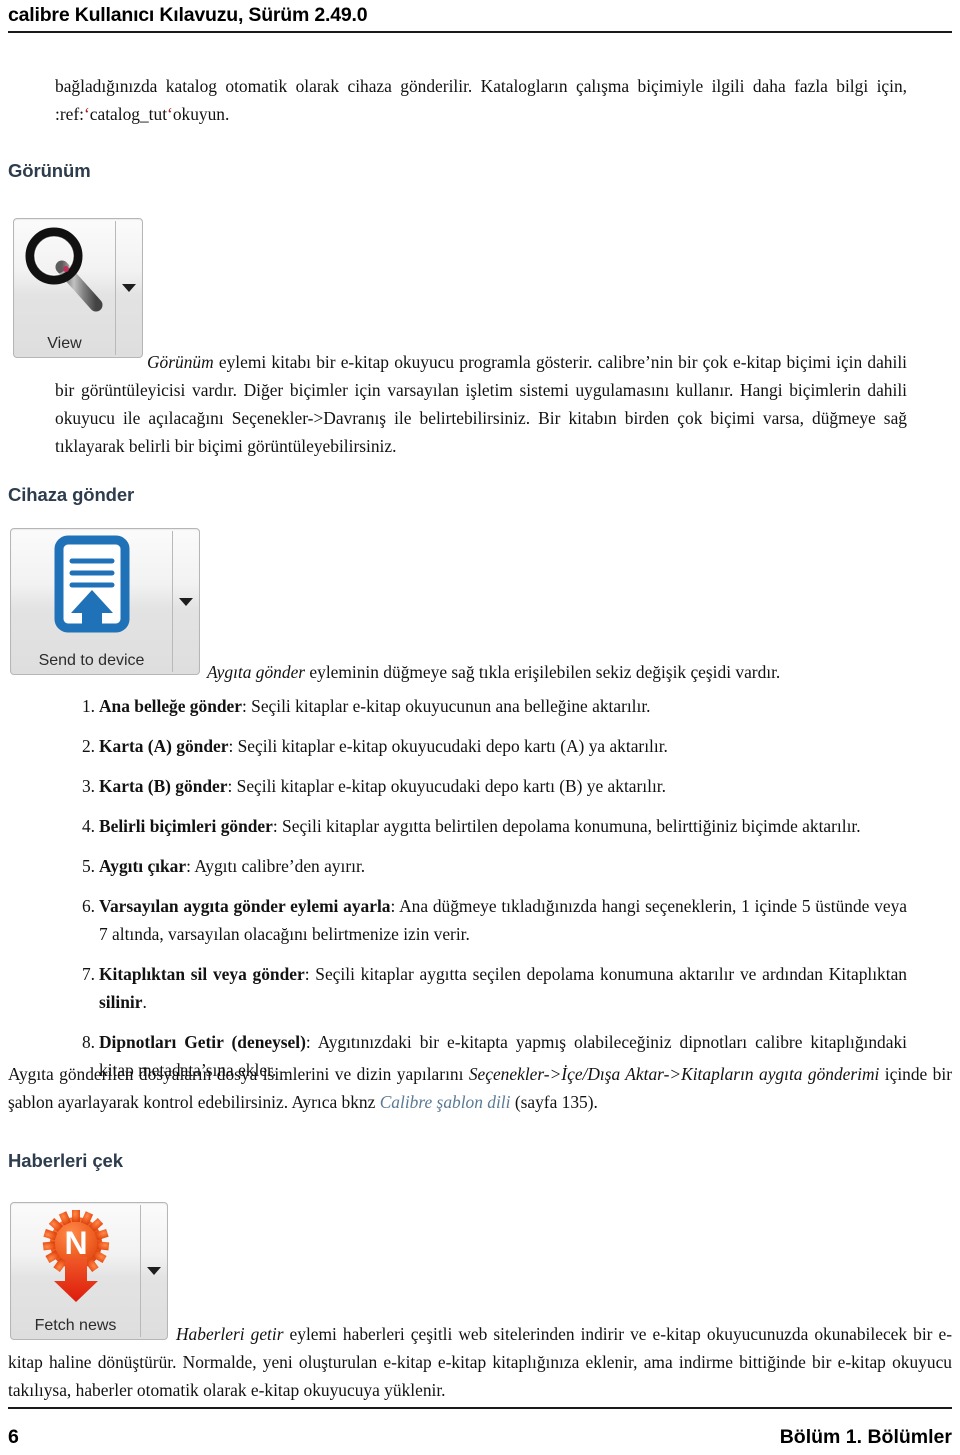  I want to click on list-item-term: Aygıtı çıkar, so click(143, 866).